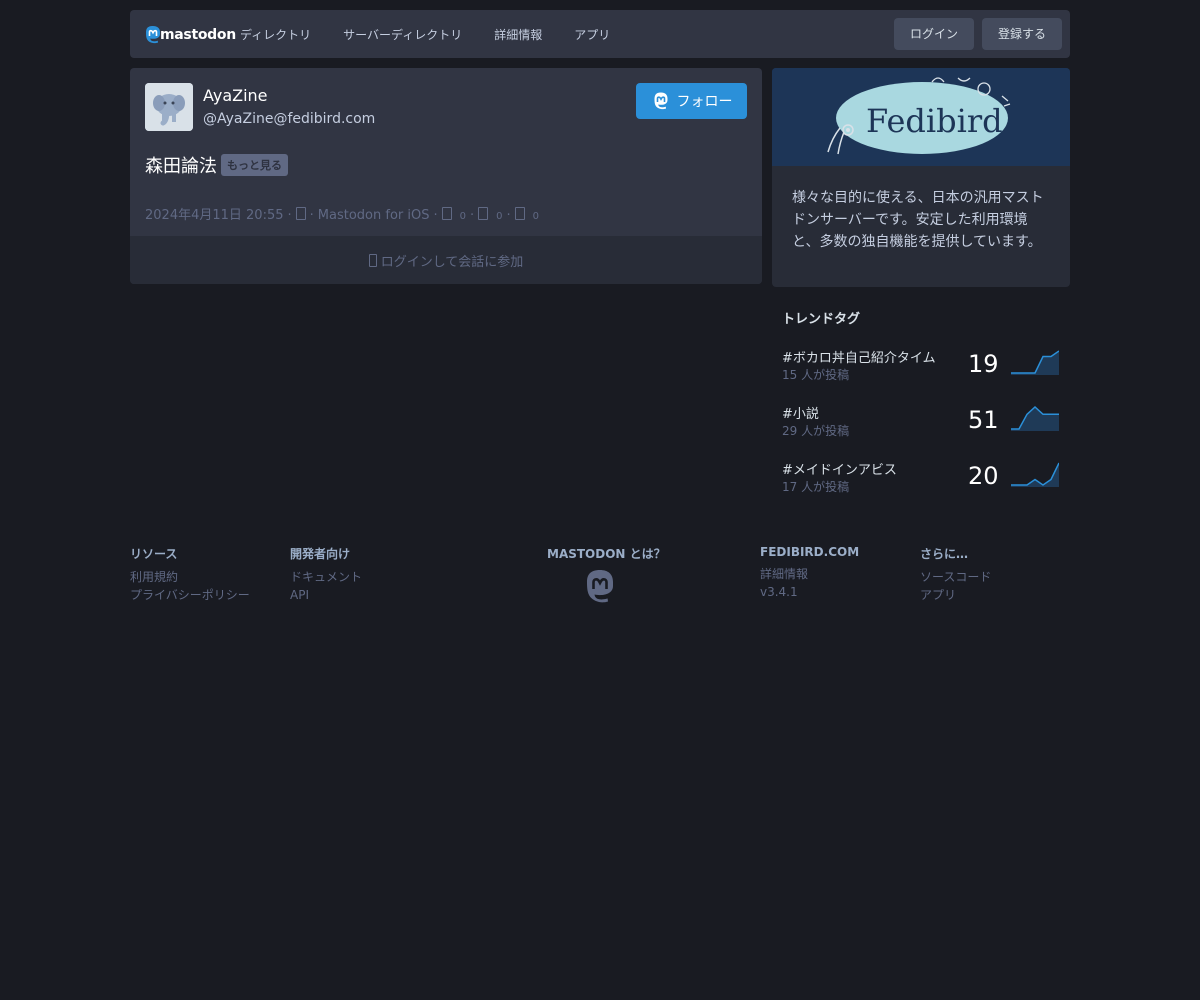 The width and height of the screenshot is (1200, 1000). I want to click on trend-uses: 15 人が投稿, so click(816, 375).